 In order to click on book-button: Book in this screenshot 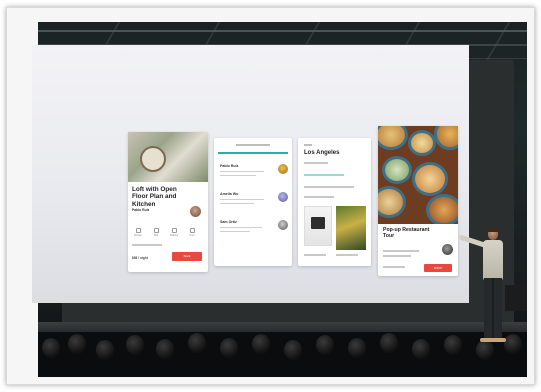, I will do `click(187, 256)`.